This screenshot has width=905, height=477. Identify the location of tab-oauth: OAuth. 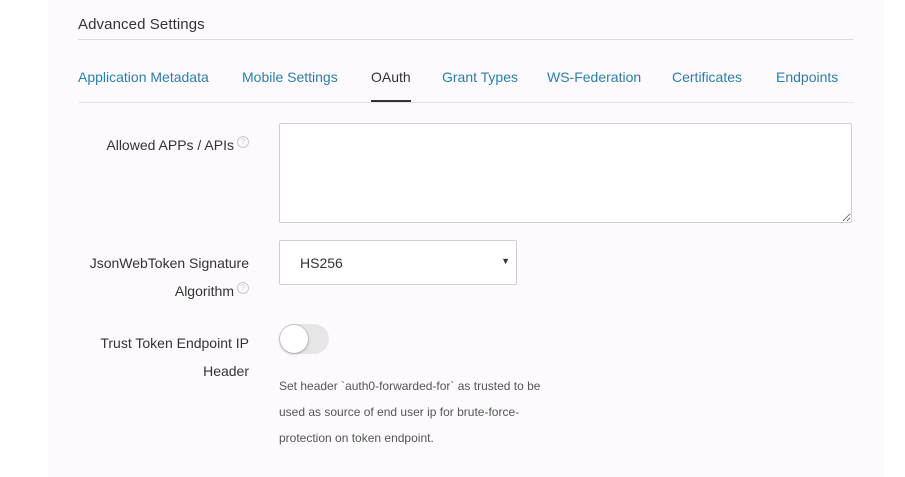
(391, 77).